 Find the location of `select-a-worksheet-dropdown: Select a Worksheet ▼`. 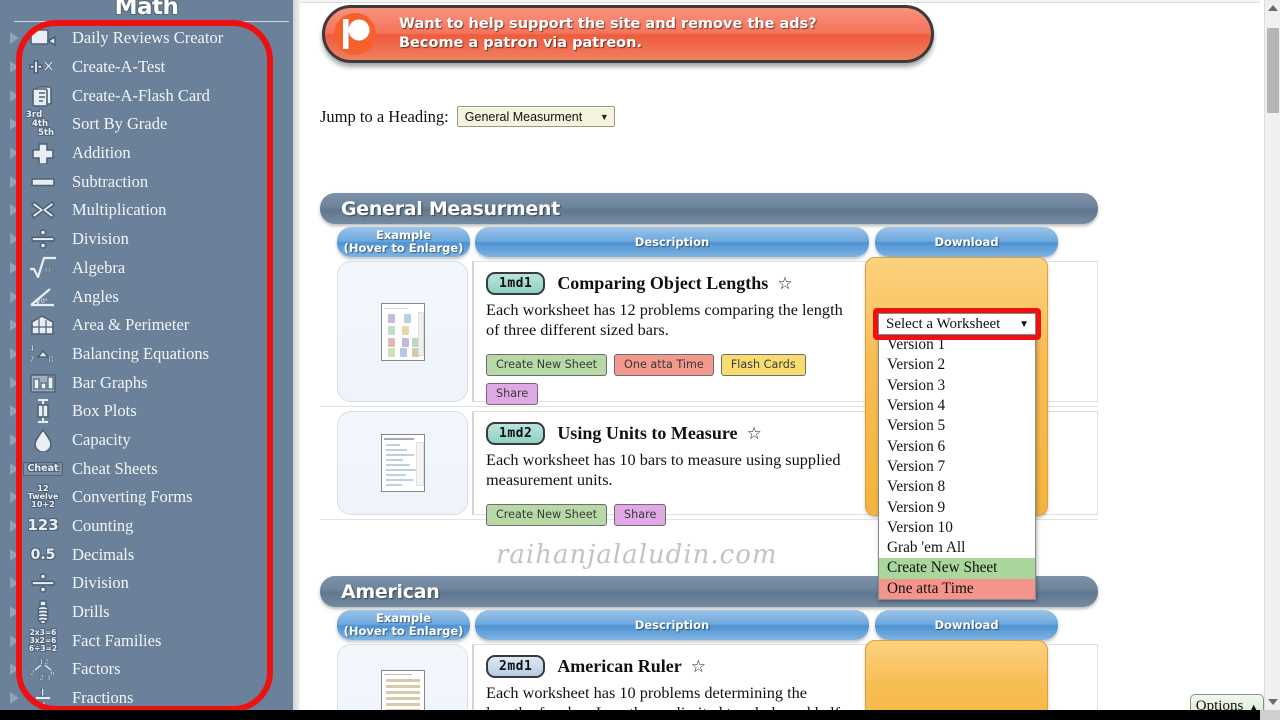

select-a-worksheet-dropdown: Select a Worksheet ▼ is located at coordinates (957, 324).